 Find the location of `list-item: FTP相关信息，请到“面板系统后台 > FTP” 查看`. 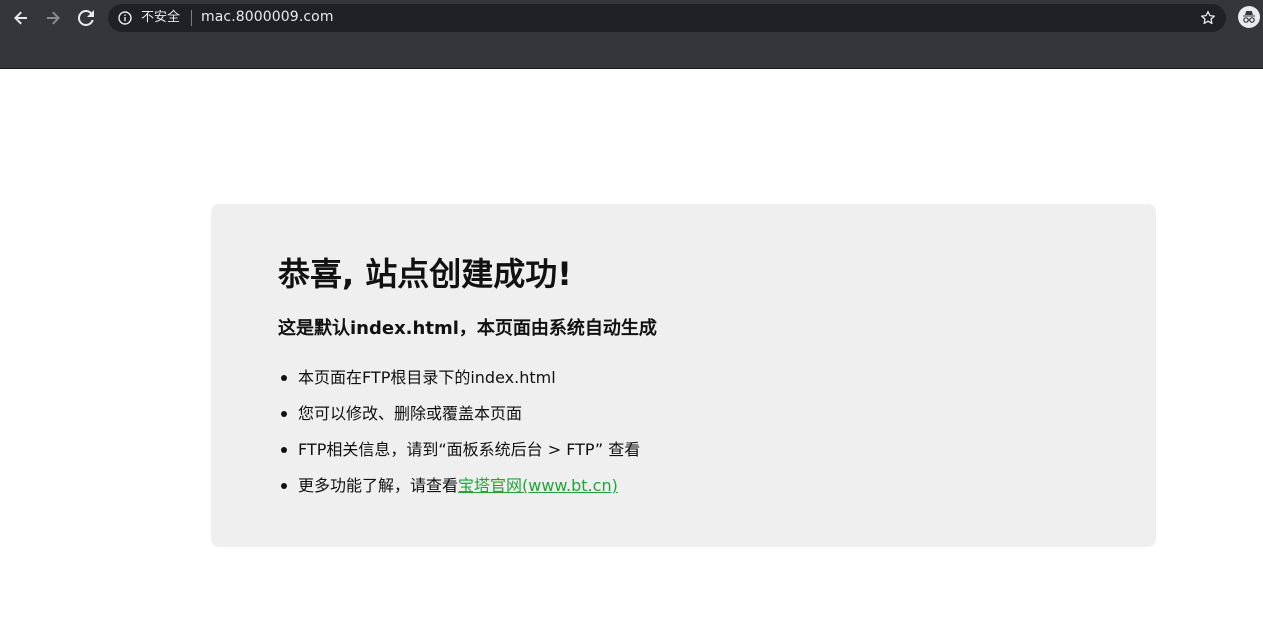

list-item: FTP相关信息，请到“面板系统后台 > FTP” 查看 is located at coordinates (459, 454).